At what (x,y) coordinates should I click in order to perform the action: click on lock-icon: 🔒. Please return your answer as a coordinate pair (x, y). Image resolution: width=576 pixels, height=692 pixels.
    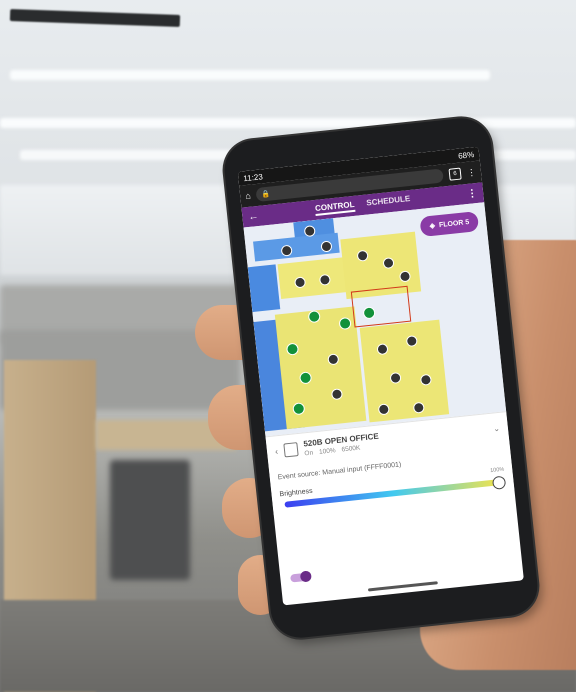
    Looking at the image, I should click on (266, 194).